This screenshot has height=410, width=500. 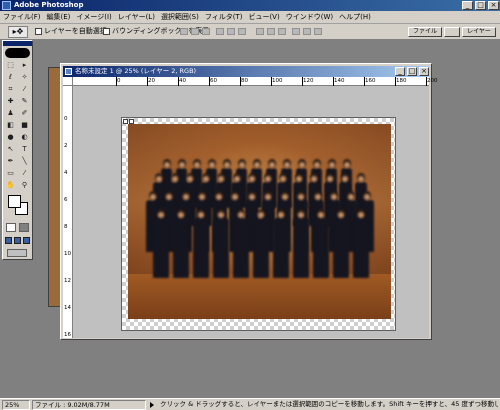 What do you see at coordinates (10, 77) in the screenshot?
I see `lasso-tool-icon: ℓ` at bounding box center [10, 77].